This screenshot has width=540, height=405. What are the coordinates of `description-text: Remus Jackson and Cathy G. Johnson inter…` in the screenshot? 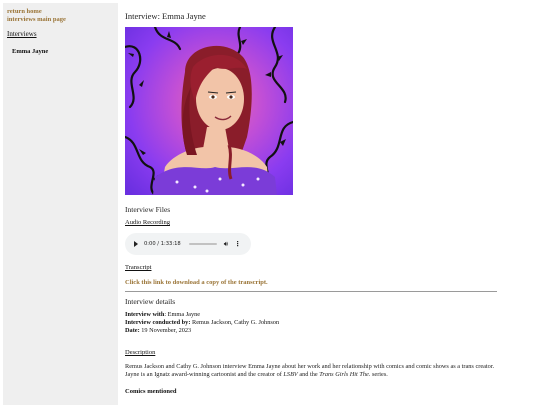 It's located at (310, 370).